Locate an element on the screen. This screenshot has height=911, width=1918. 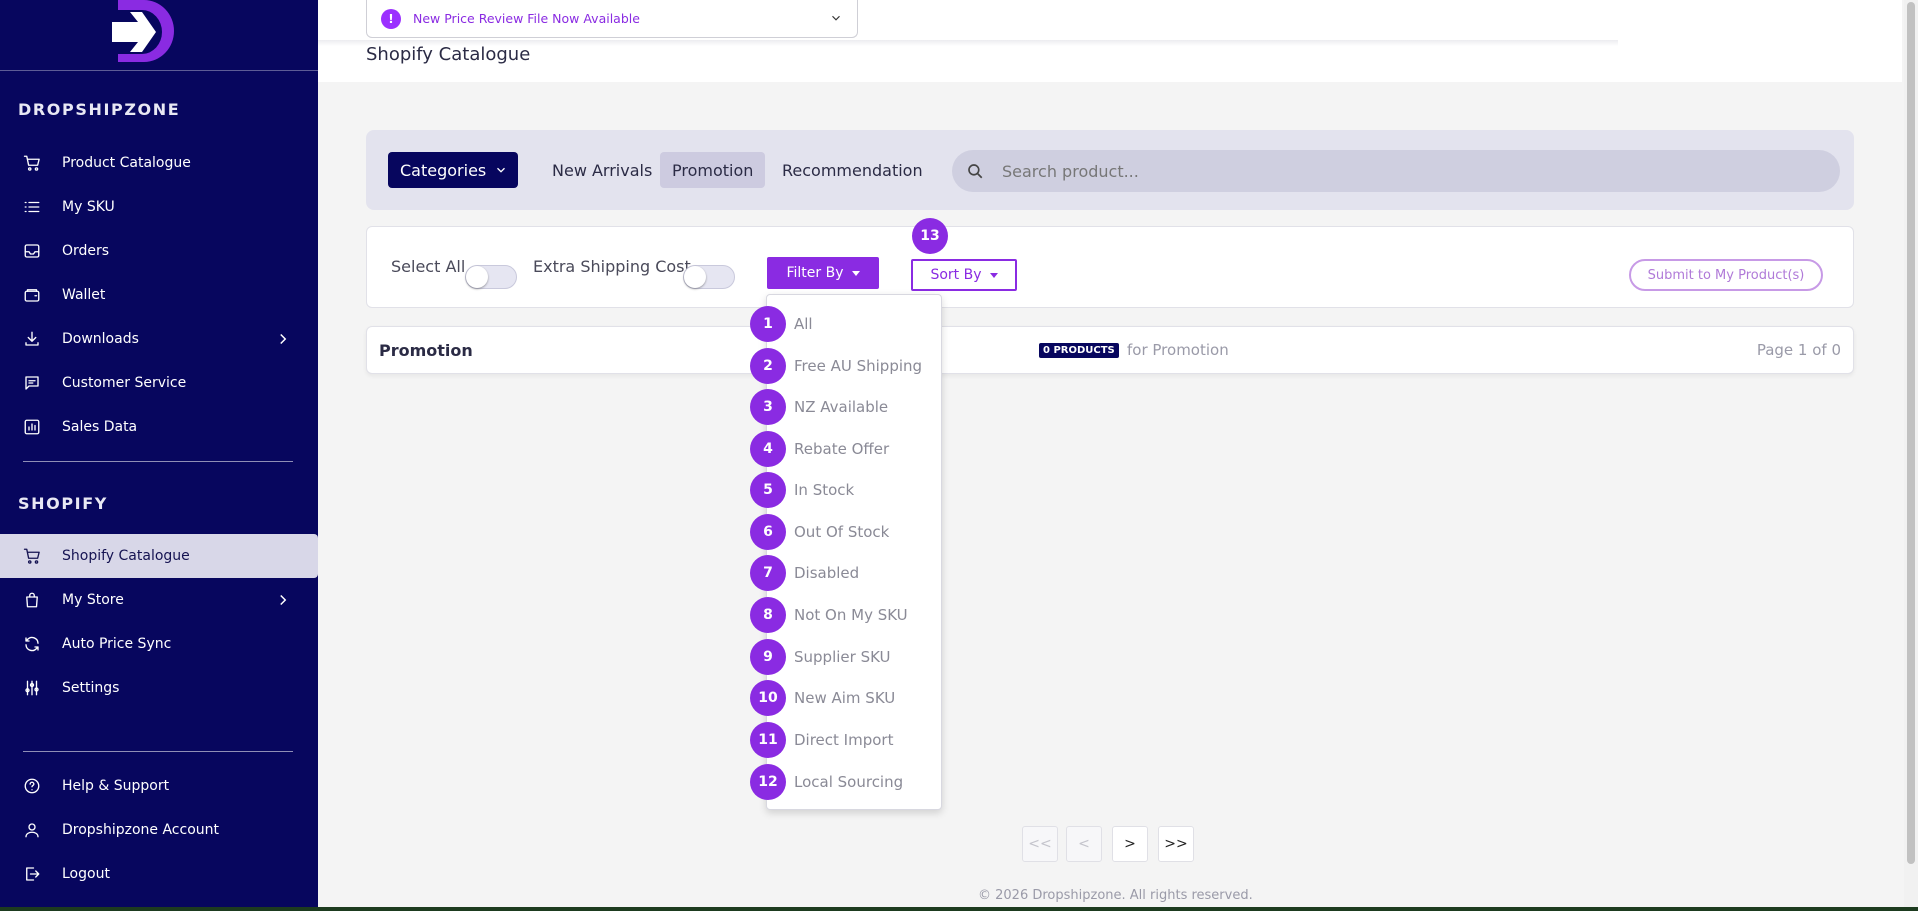
filter-by-button: Filter By is located at coordinates (823, 273).